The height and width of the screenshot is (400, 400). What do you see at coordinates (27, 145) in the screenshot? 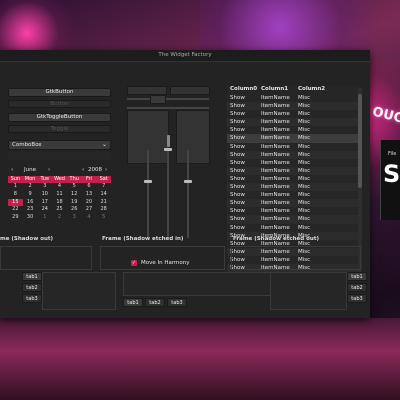
I see `combobox-value: ComboBox` at bounding box center [27, 145].